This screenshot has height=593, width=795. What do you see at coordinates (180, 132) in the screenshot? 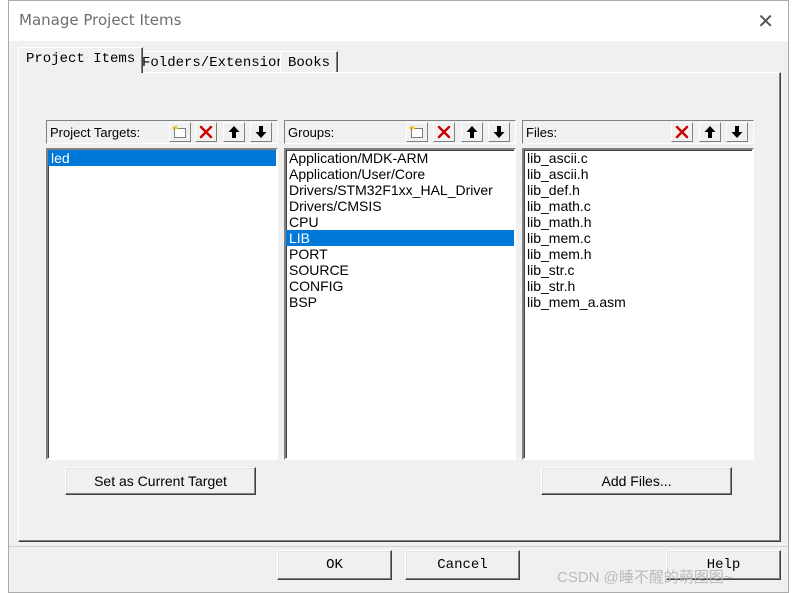
I see `new-target-button` at bounding box center [180, 132].